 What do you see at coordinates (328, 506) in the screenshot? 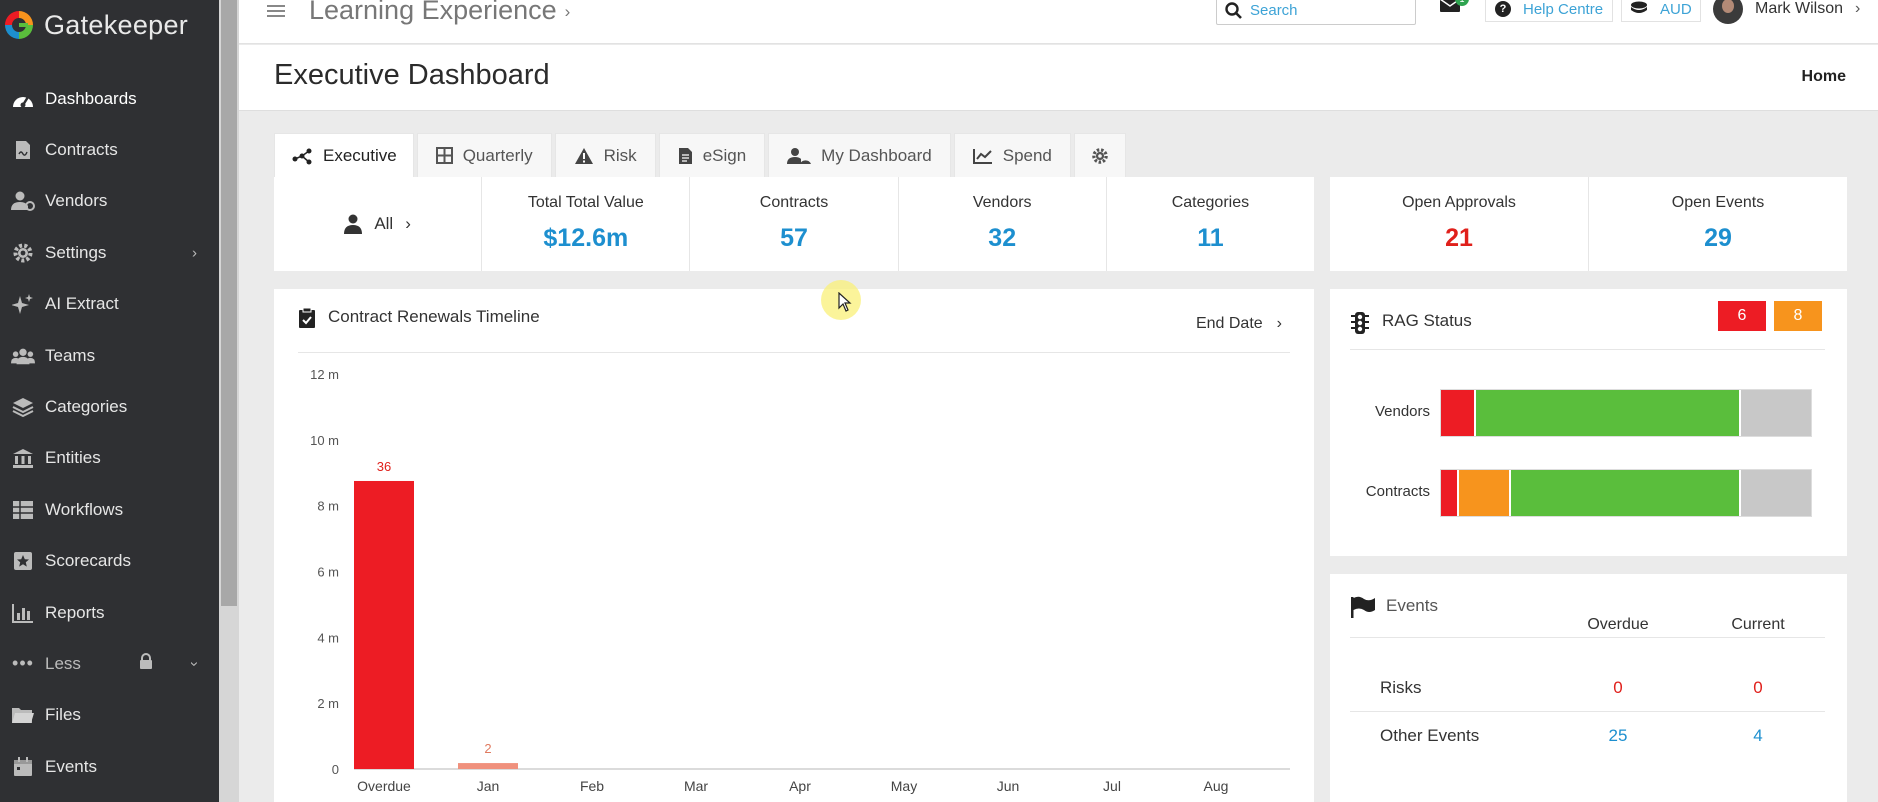
I see `y-tick-label: 8 m` at bounding box center [328, 506].